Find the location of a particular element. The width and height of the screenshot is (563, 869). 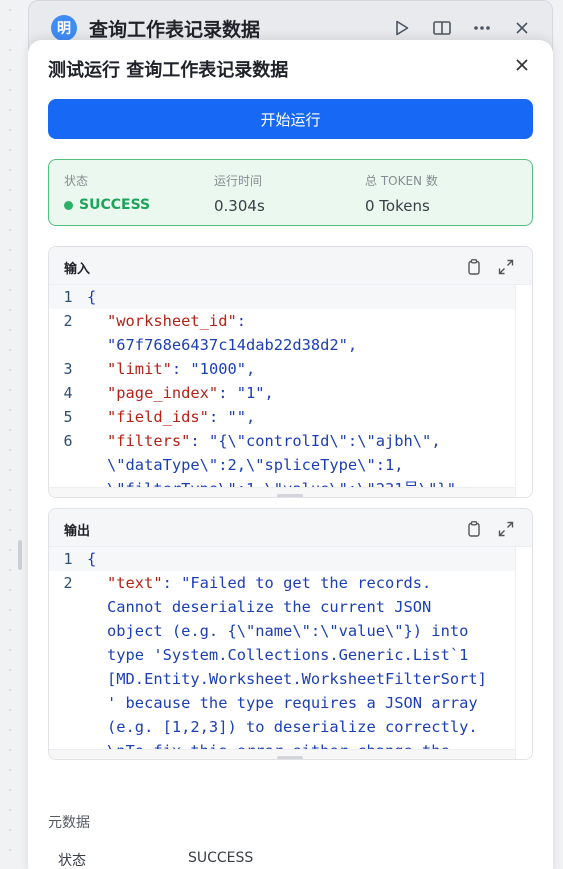

input-horizontal-scrollbar is located at coordinates (282, 492).